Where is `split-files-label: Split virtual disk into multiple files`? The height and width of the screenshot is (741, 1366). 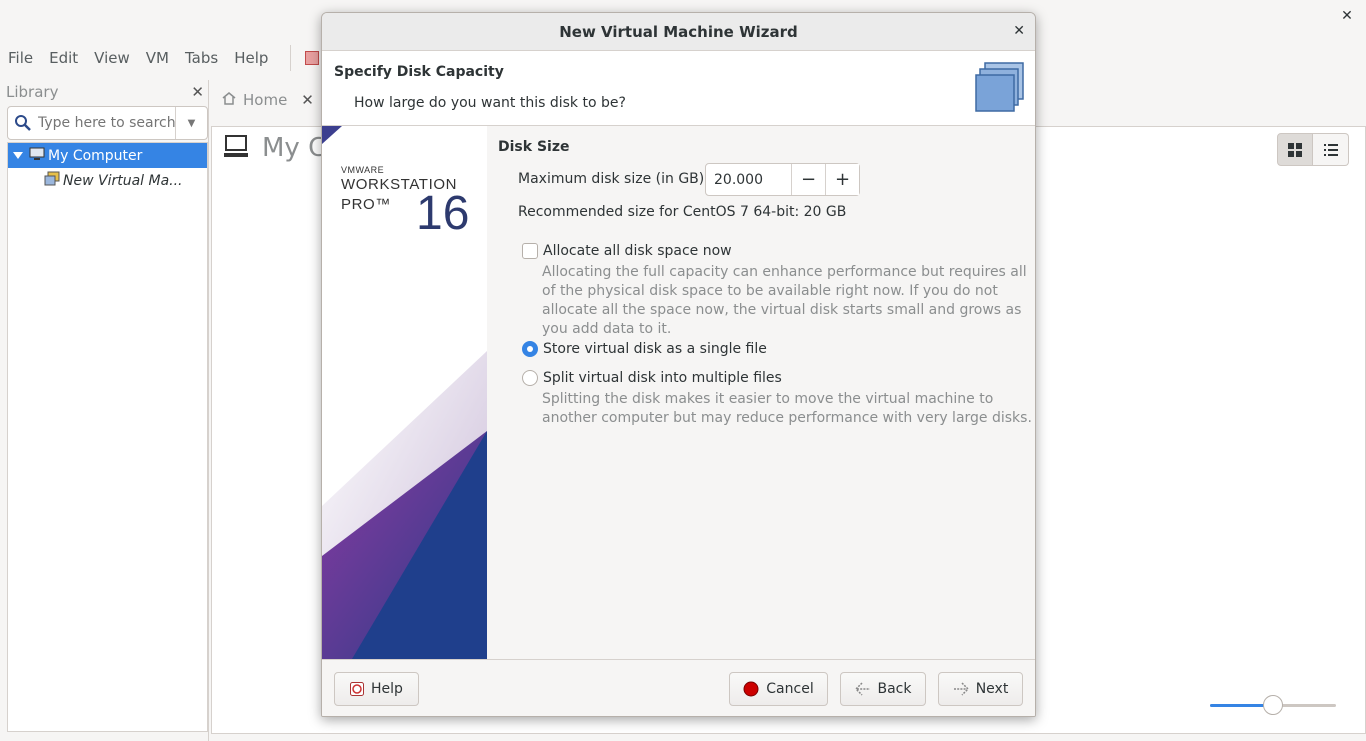 split-files-label: Split virtual disk into multiple files is located at coordinates (662, 378).